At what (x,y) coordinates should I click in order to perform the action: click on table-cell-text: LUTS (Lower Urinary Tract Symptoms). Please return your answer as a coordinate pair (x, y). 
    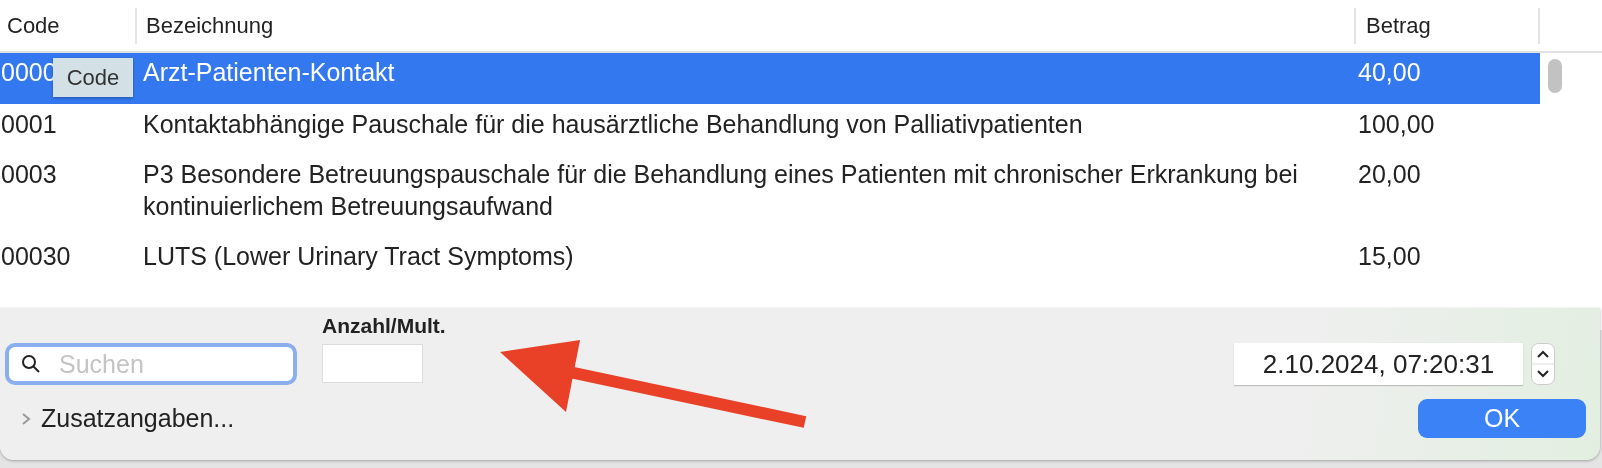
    Looking at the image, I should click on (359, 256).